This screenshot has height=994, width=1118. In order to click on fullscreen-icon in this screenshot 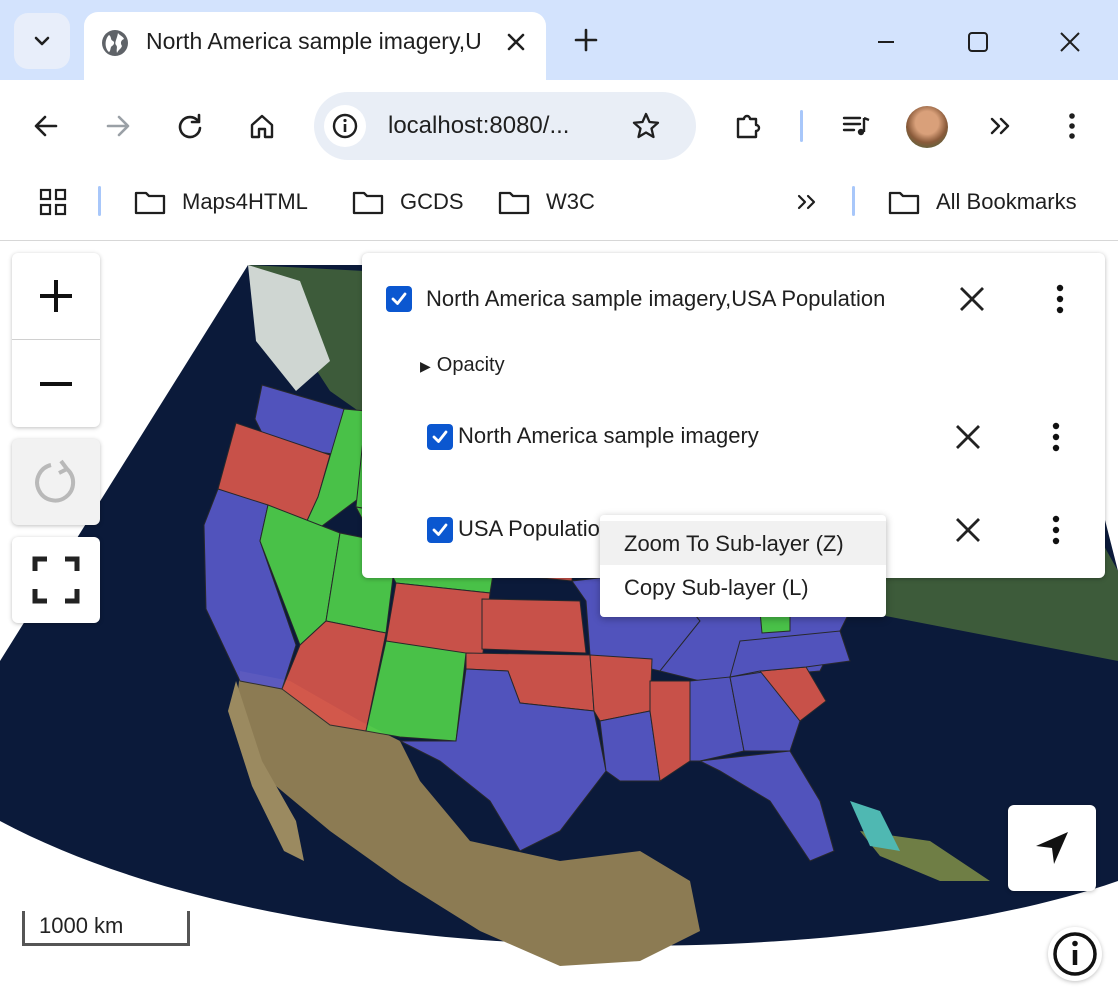, I will do `click(56, 580)`.